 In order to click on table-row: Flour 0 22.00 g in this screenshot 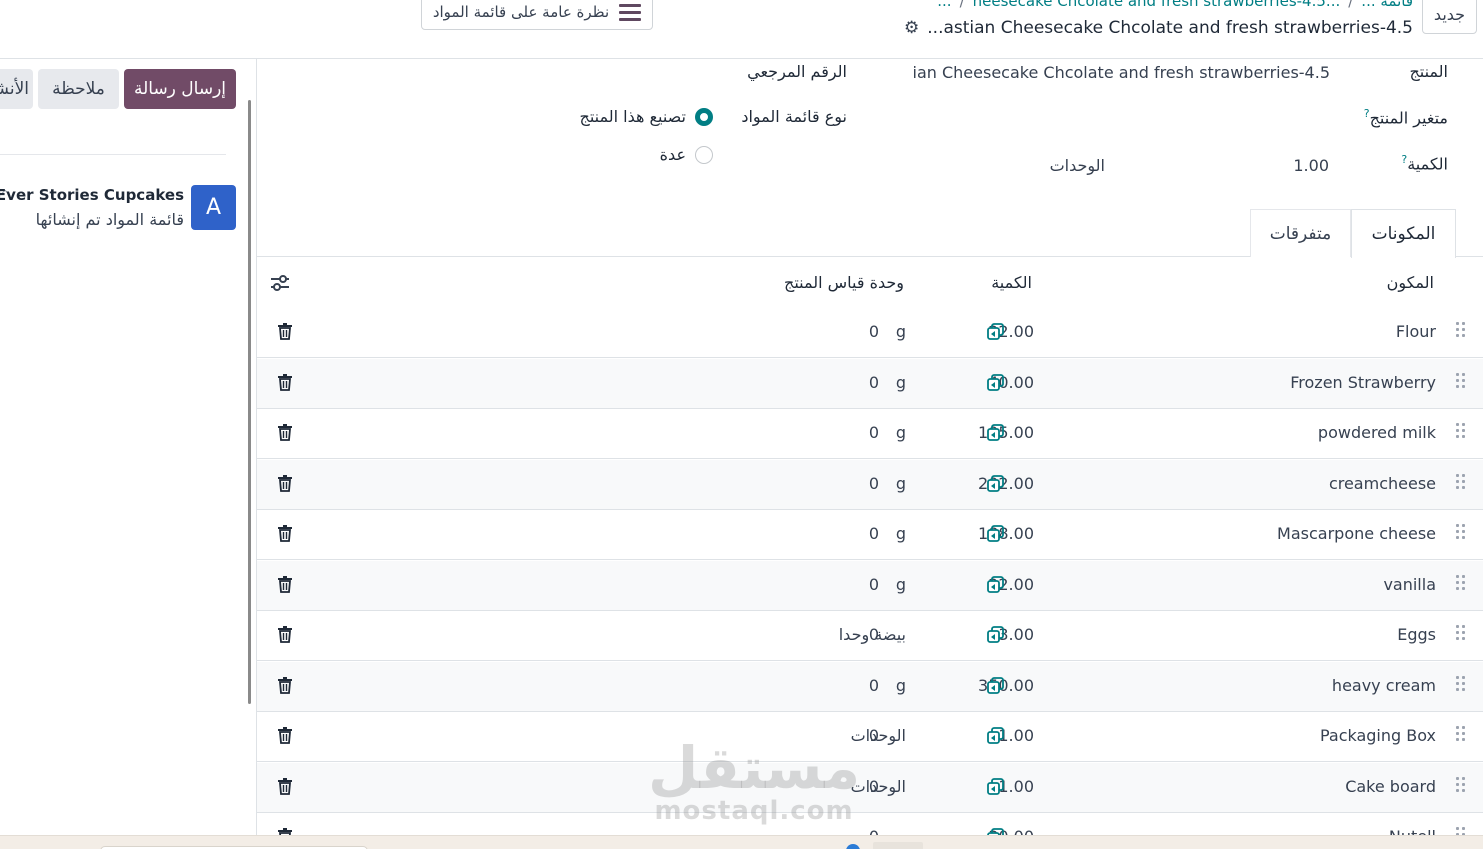, I will do `click(870, 333)`.